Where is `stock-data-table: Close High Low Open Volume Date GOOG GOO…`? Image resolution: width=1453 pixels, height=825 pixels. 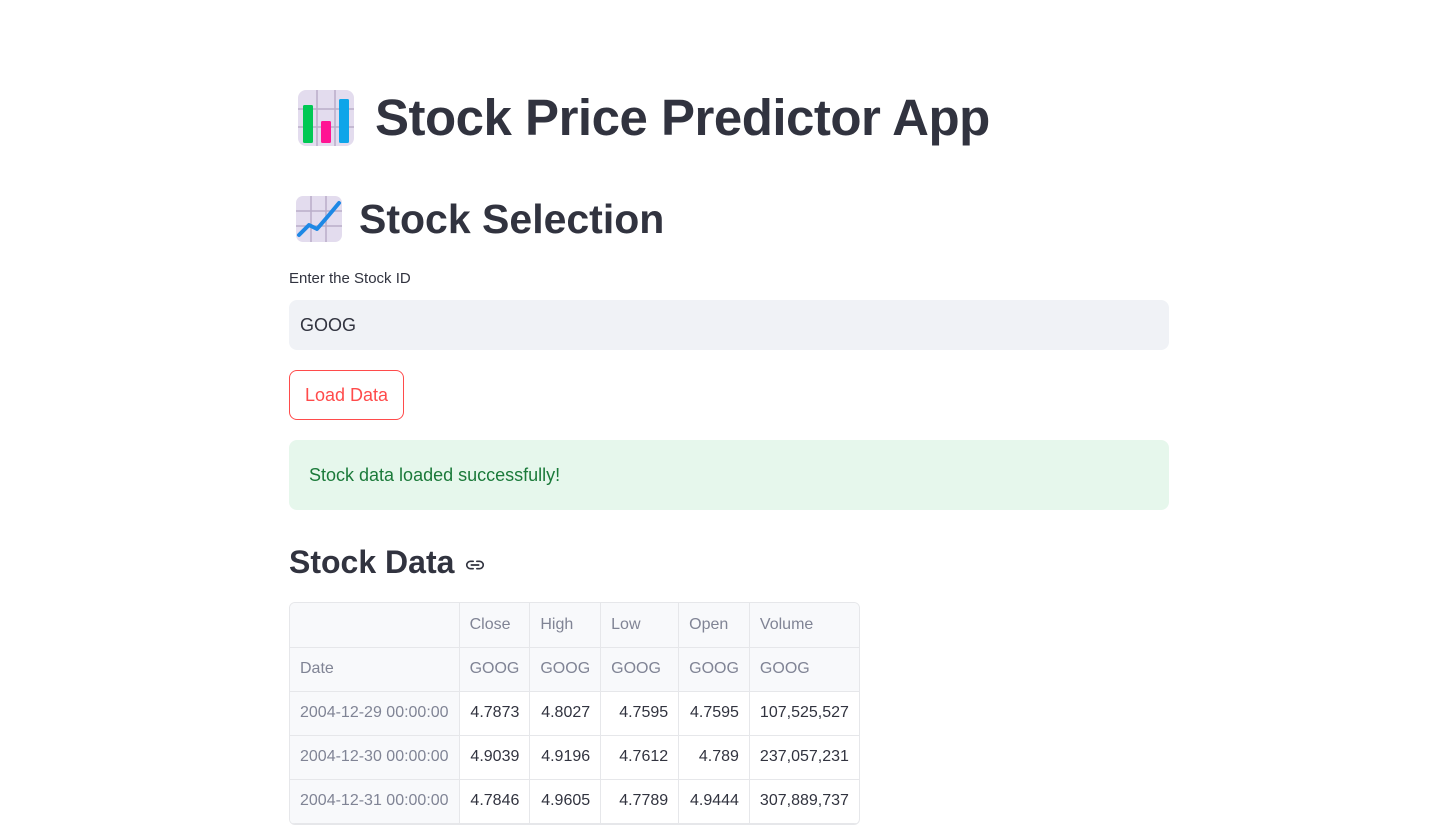
stock-data-table: Close High Low Open Volume Date GOOG GOO… is located at coordinates (574, 713).